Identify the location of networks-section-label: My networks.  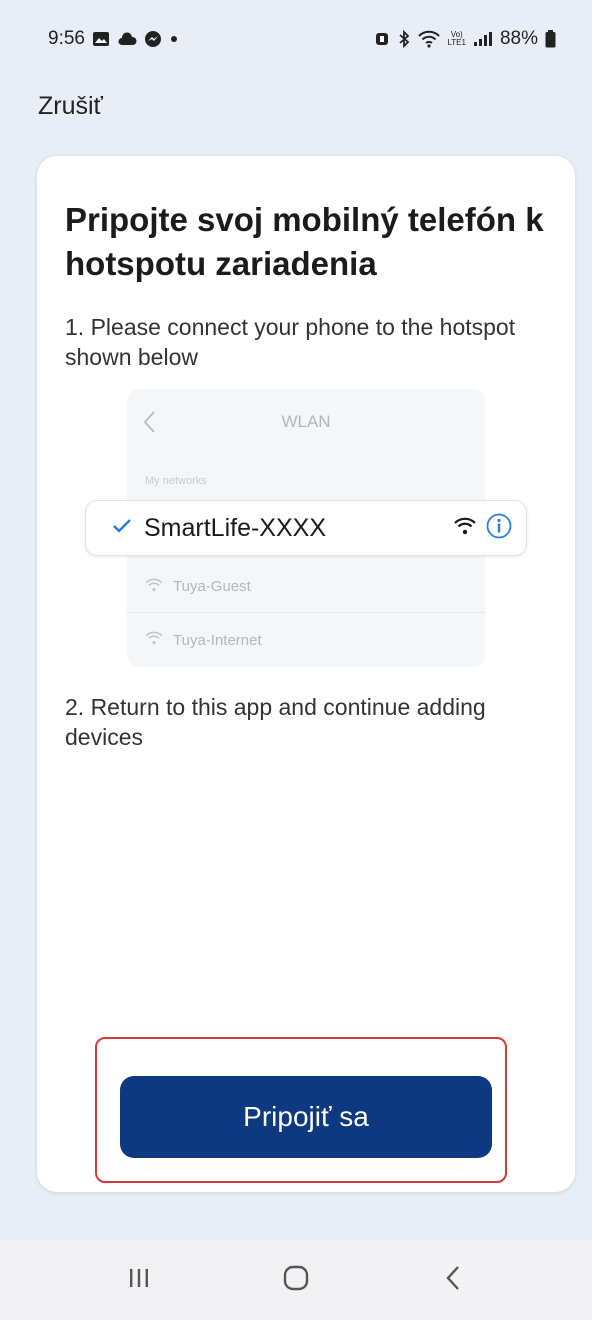
(176, 481).